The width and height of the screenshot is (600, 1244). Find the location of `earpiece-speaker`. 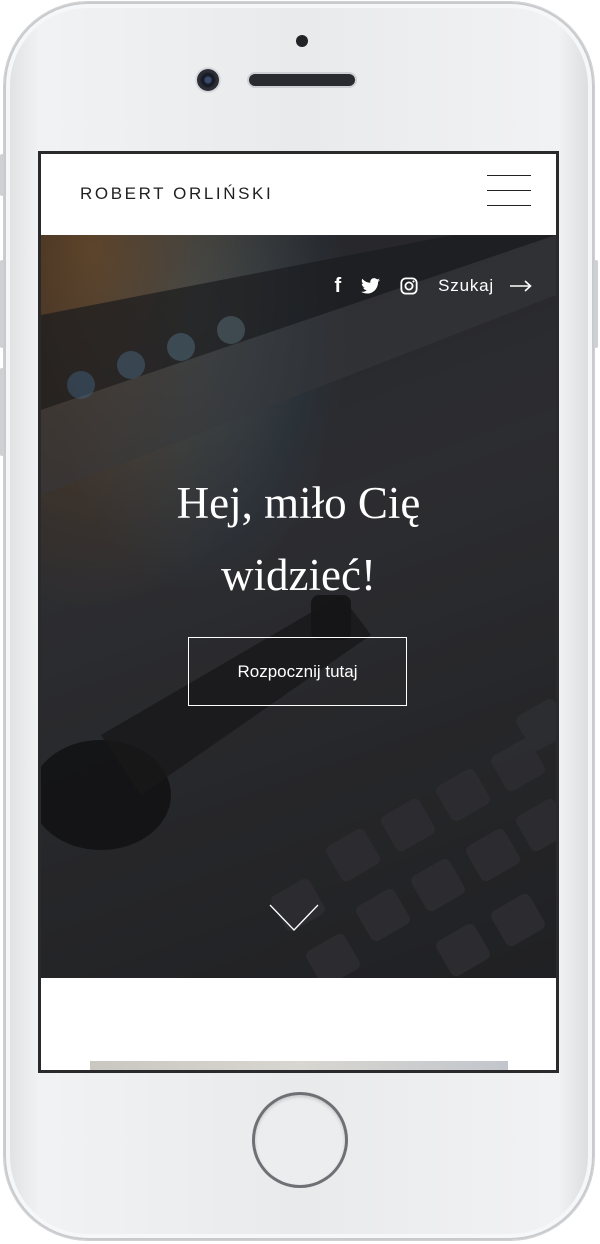

earpiece-speaker is located at coordinates (302, 80).